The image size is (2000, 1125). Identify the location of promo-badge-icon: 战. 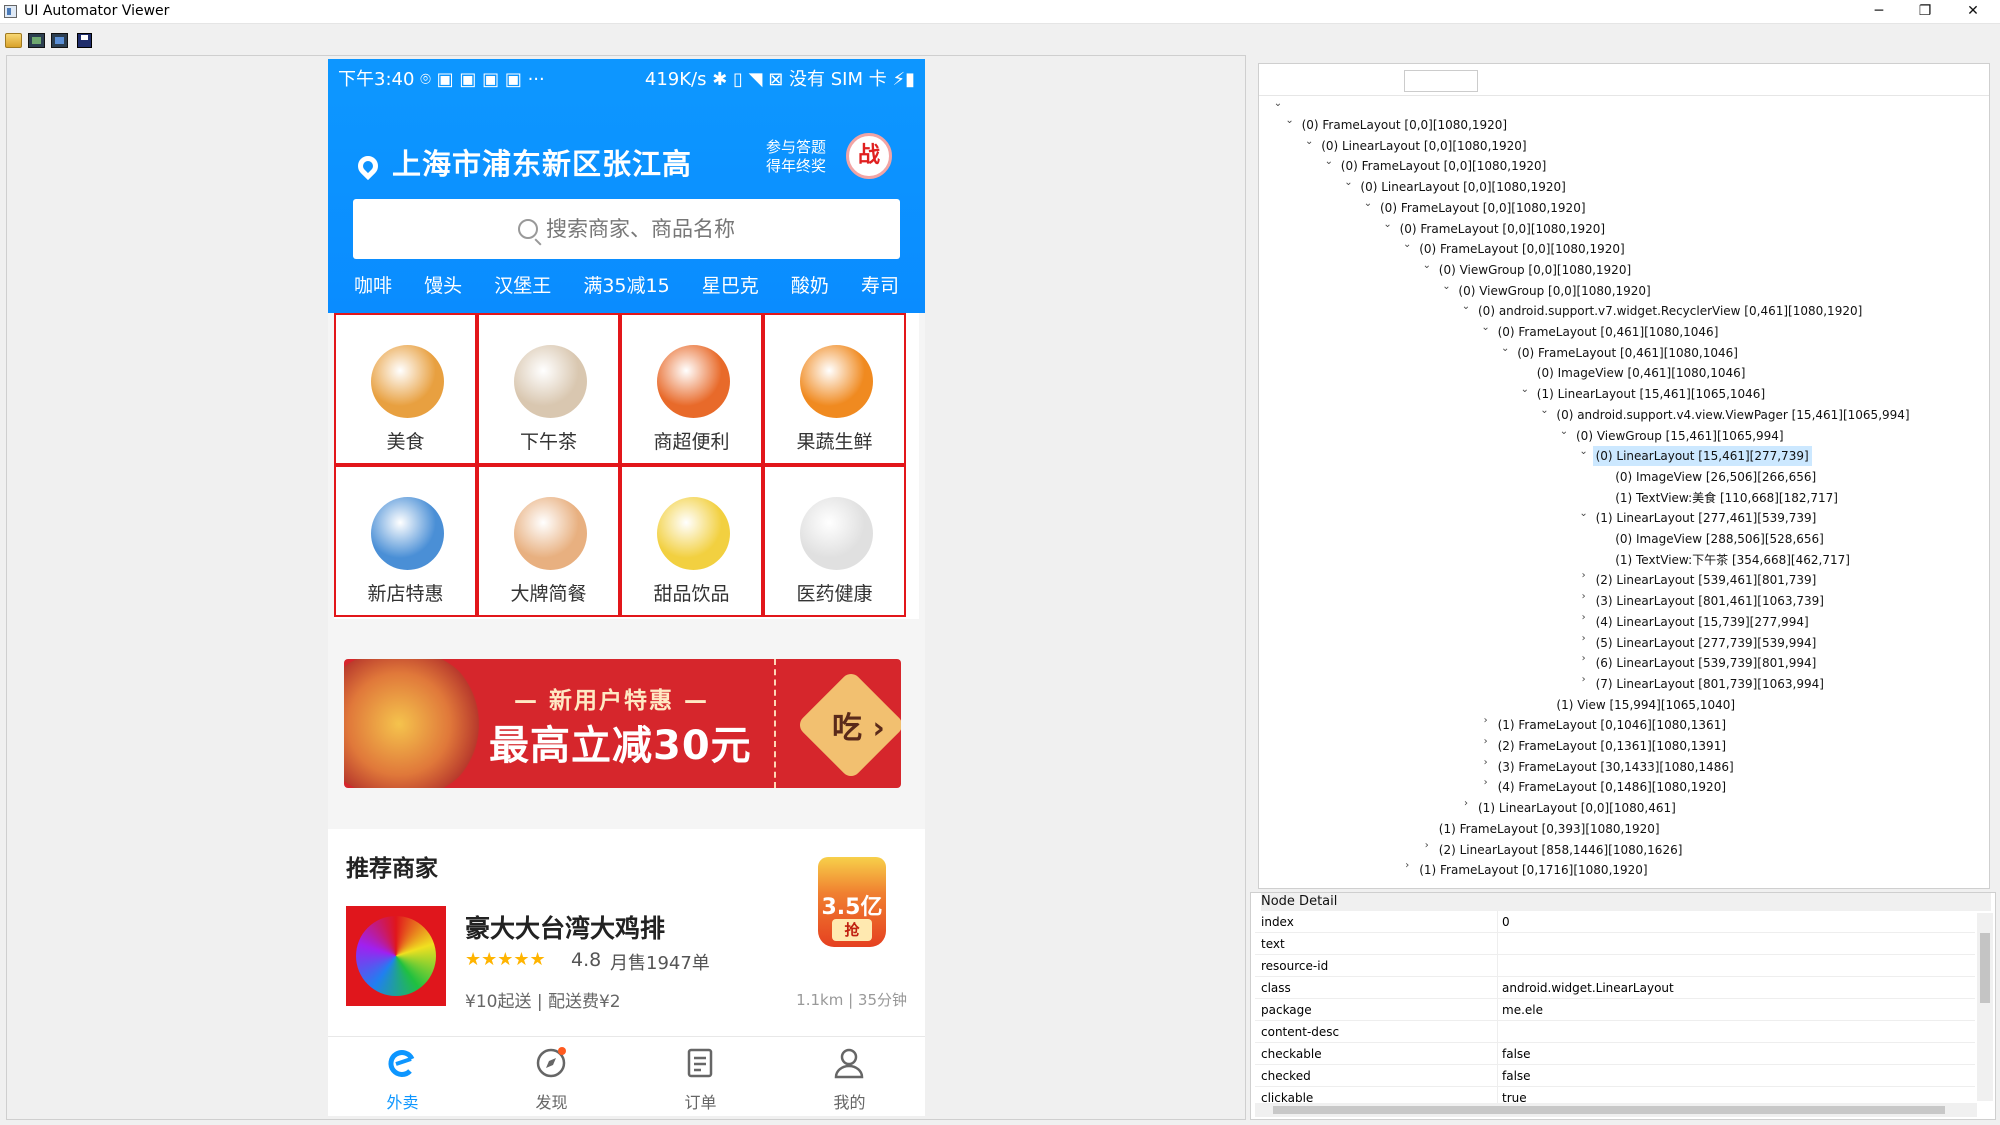
(869, 156).